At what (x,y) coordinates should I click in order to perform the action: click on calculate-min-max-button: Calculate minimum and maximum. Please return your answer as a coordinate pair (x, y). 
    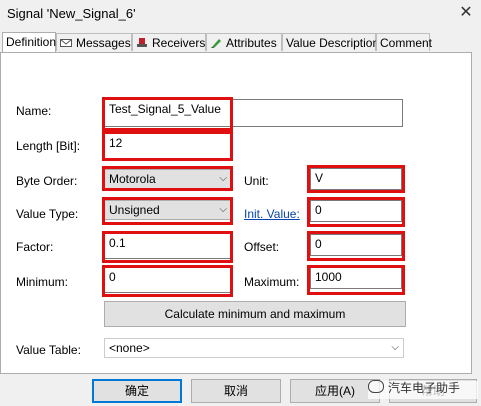
    Looking at the image, I should click on (255, 314).